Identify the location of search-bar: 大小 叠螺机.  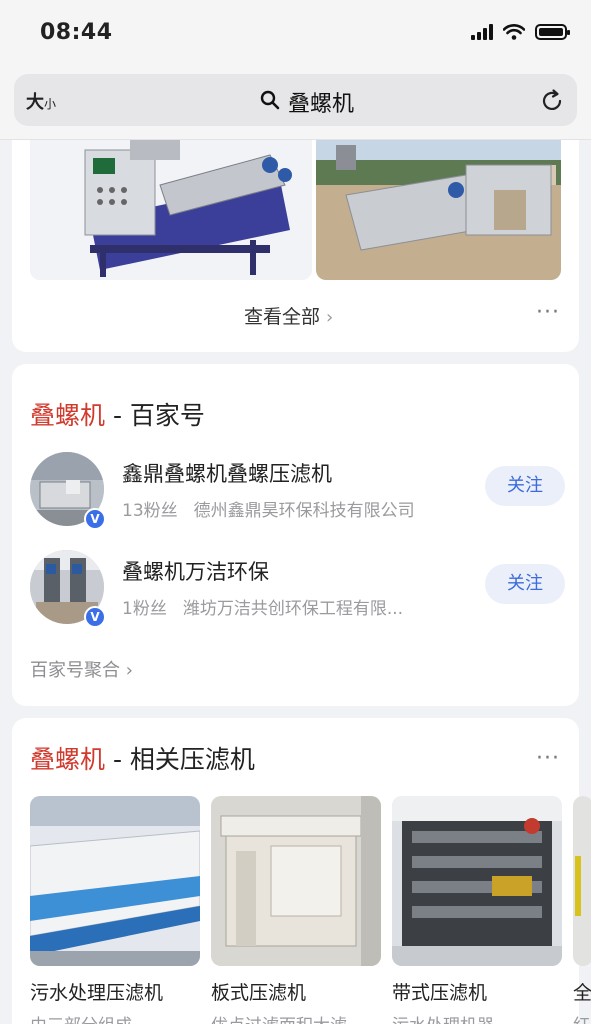
(295, 100).